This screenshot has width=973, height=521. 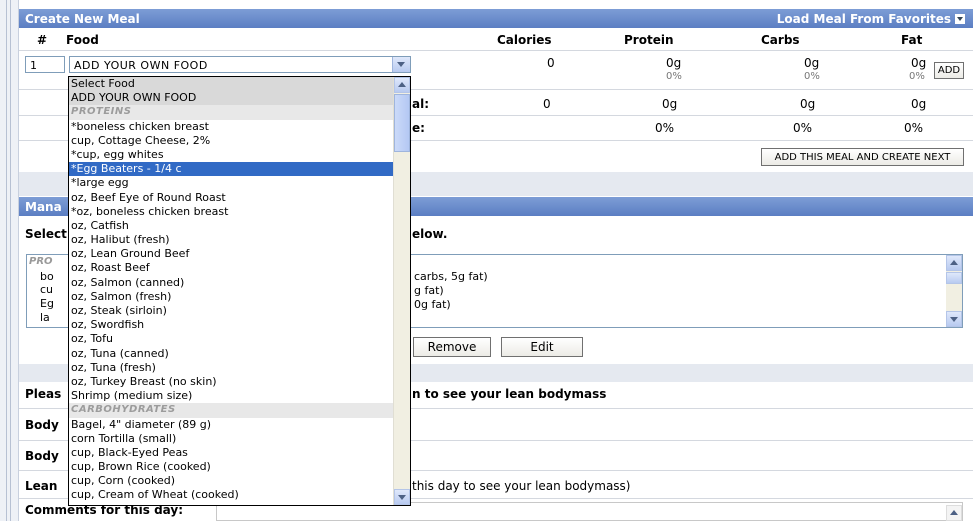 I want to click on create-meal-header: Create New Meal Load Meal From Favorites, so click(x=496, y=18).